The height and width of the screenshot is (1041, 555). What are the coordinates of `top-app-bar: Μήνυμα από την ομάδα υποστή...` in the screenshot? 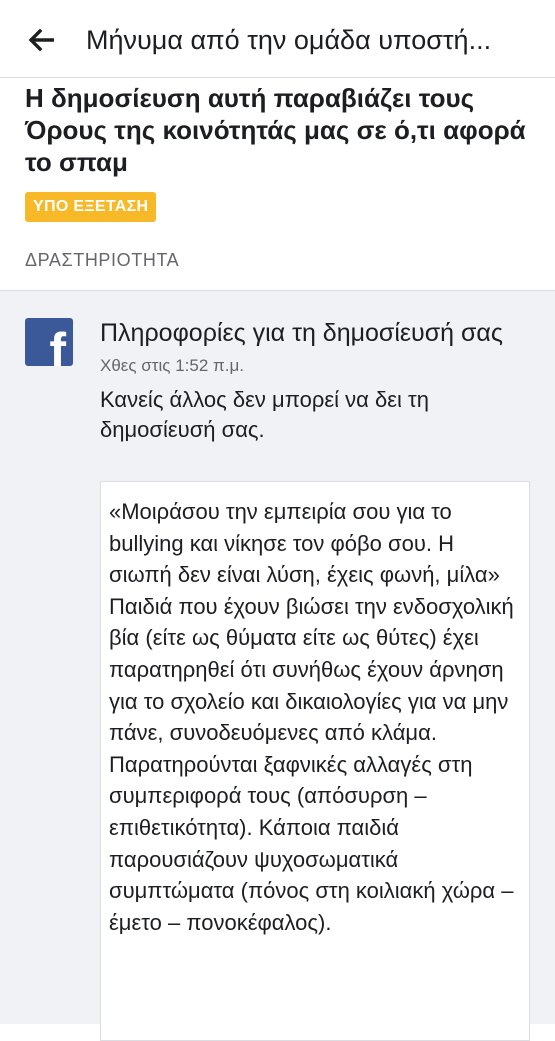 It's located at (277, 39).